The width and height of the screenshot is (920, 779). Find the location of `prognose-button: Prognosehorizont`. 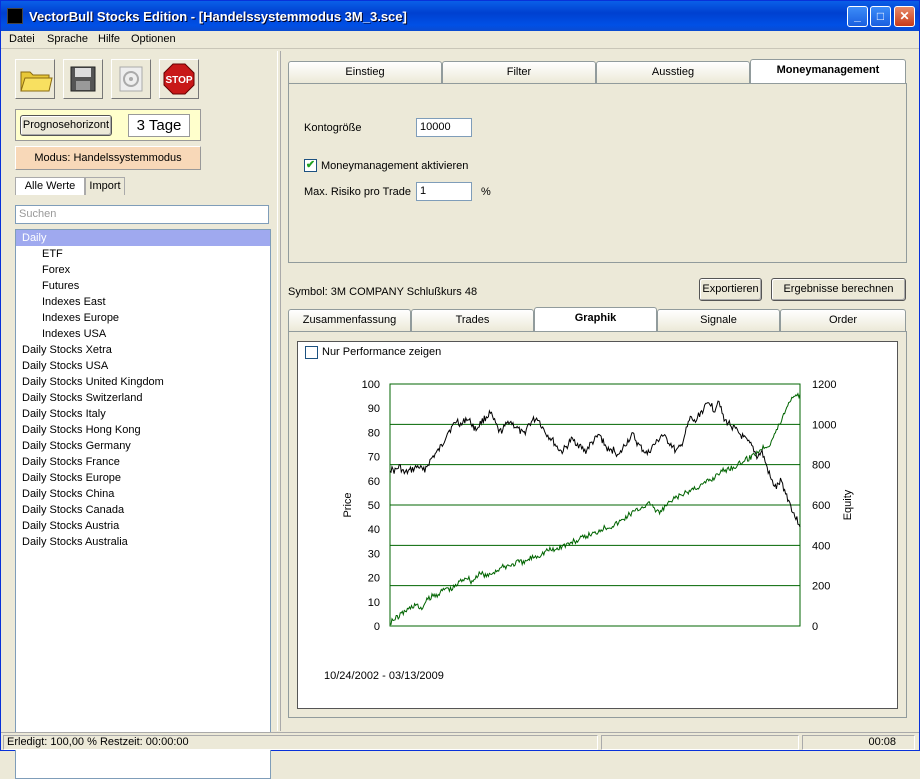

prognose-button: Prognosehorizont is located at coordinates (66, 125).